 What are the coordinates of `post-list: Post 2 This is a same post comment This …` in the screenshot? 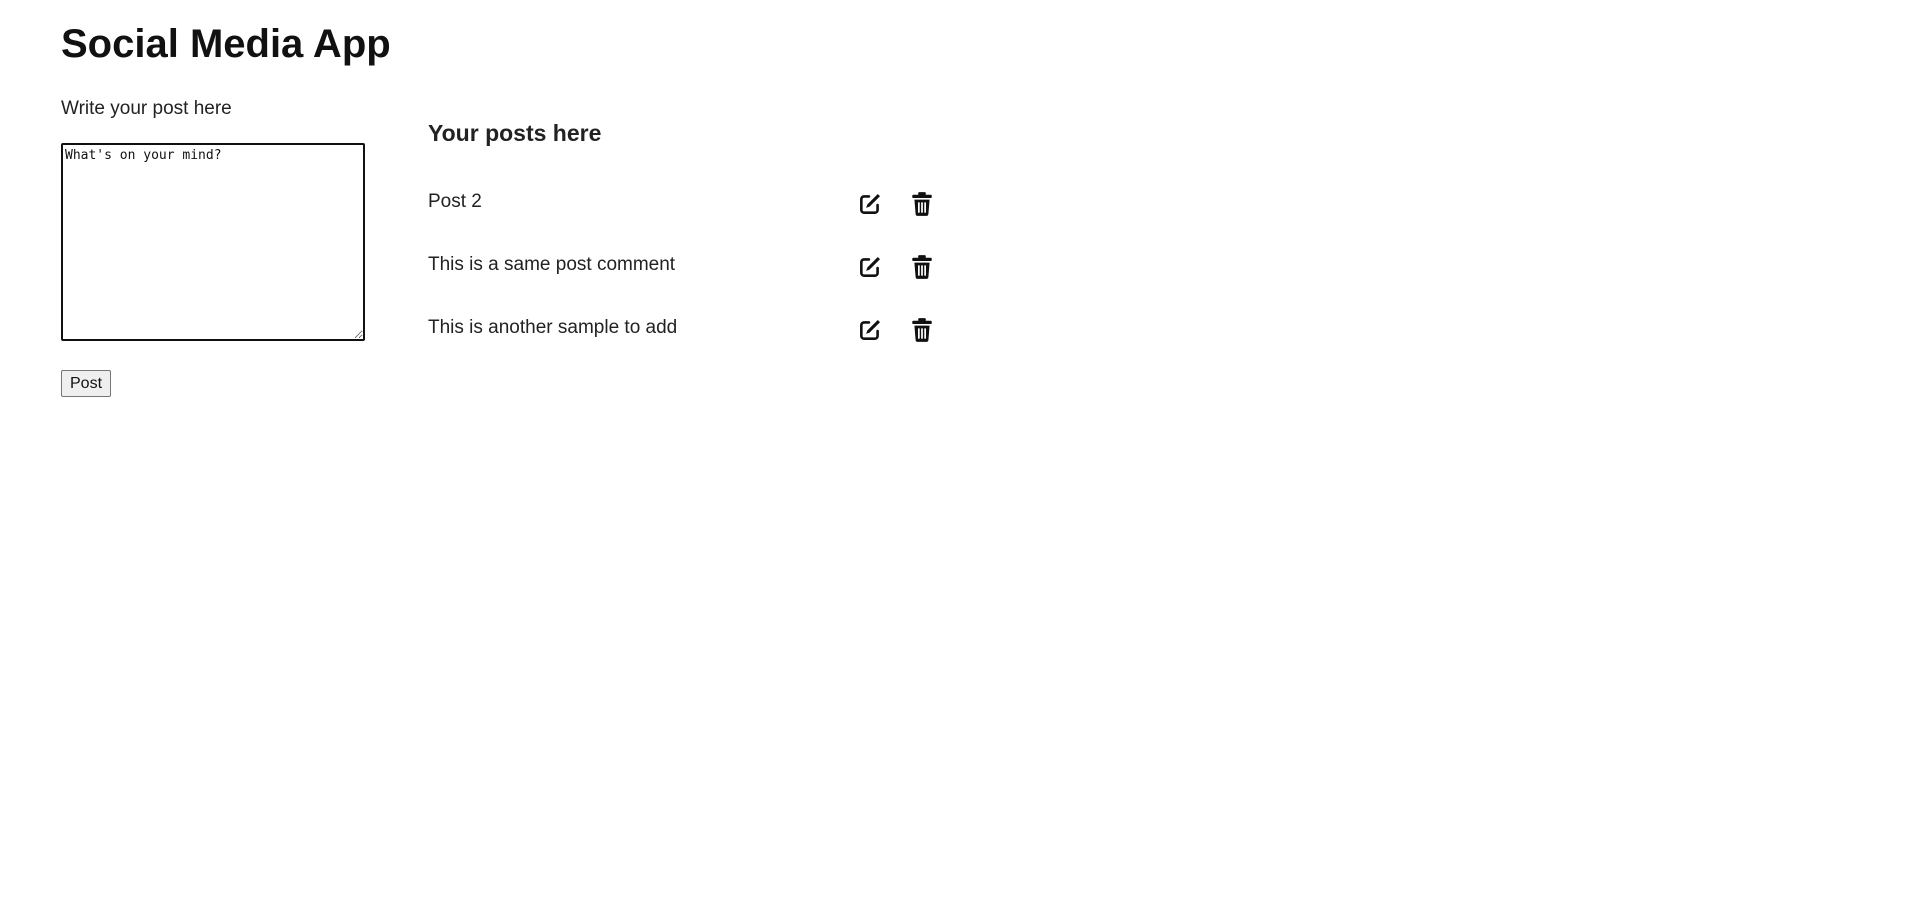 It's located at (688, 277).